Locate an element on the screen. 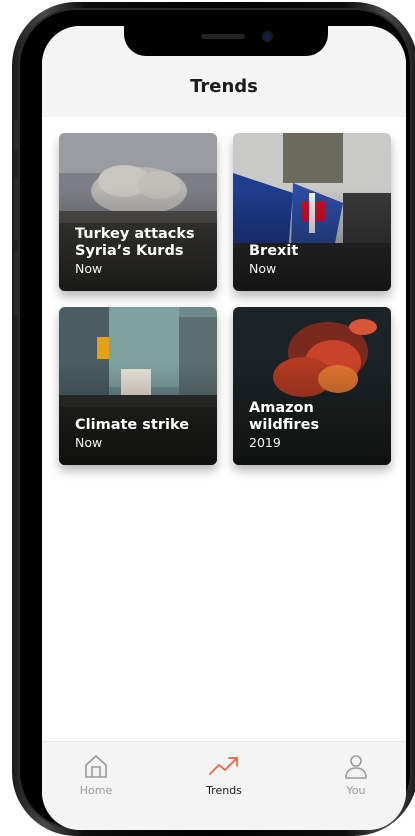 This screenshot has width=415, height=836. card-title: Amazon wildfires is located at coordinates (284, 416).